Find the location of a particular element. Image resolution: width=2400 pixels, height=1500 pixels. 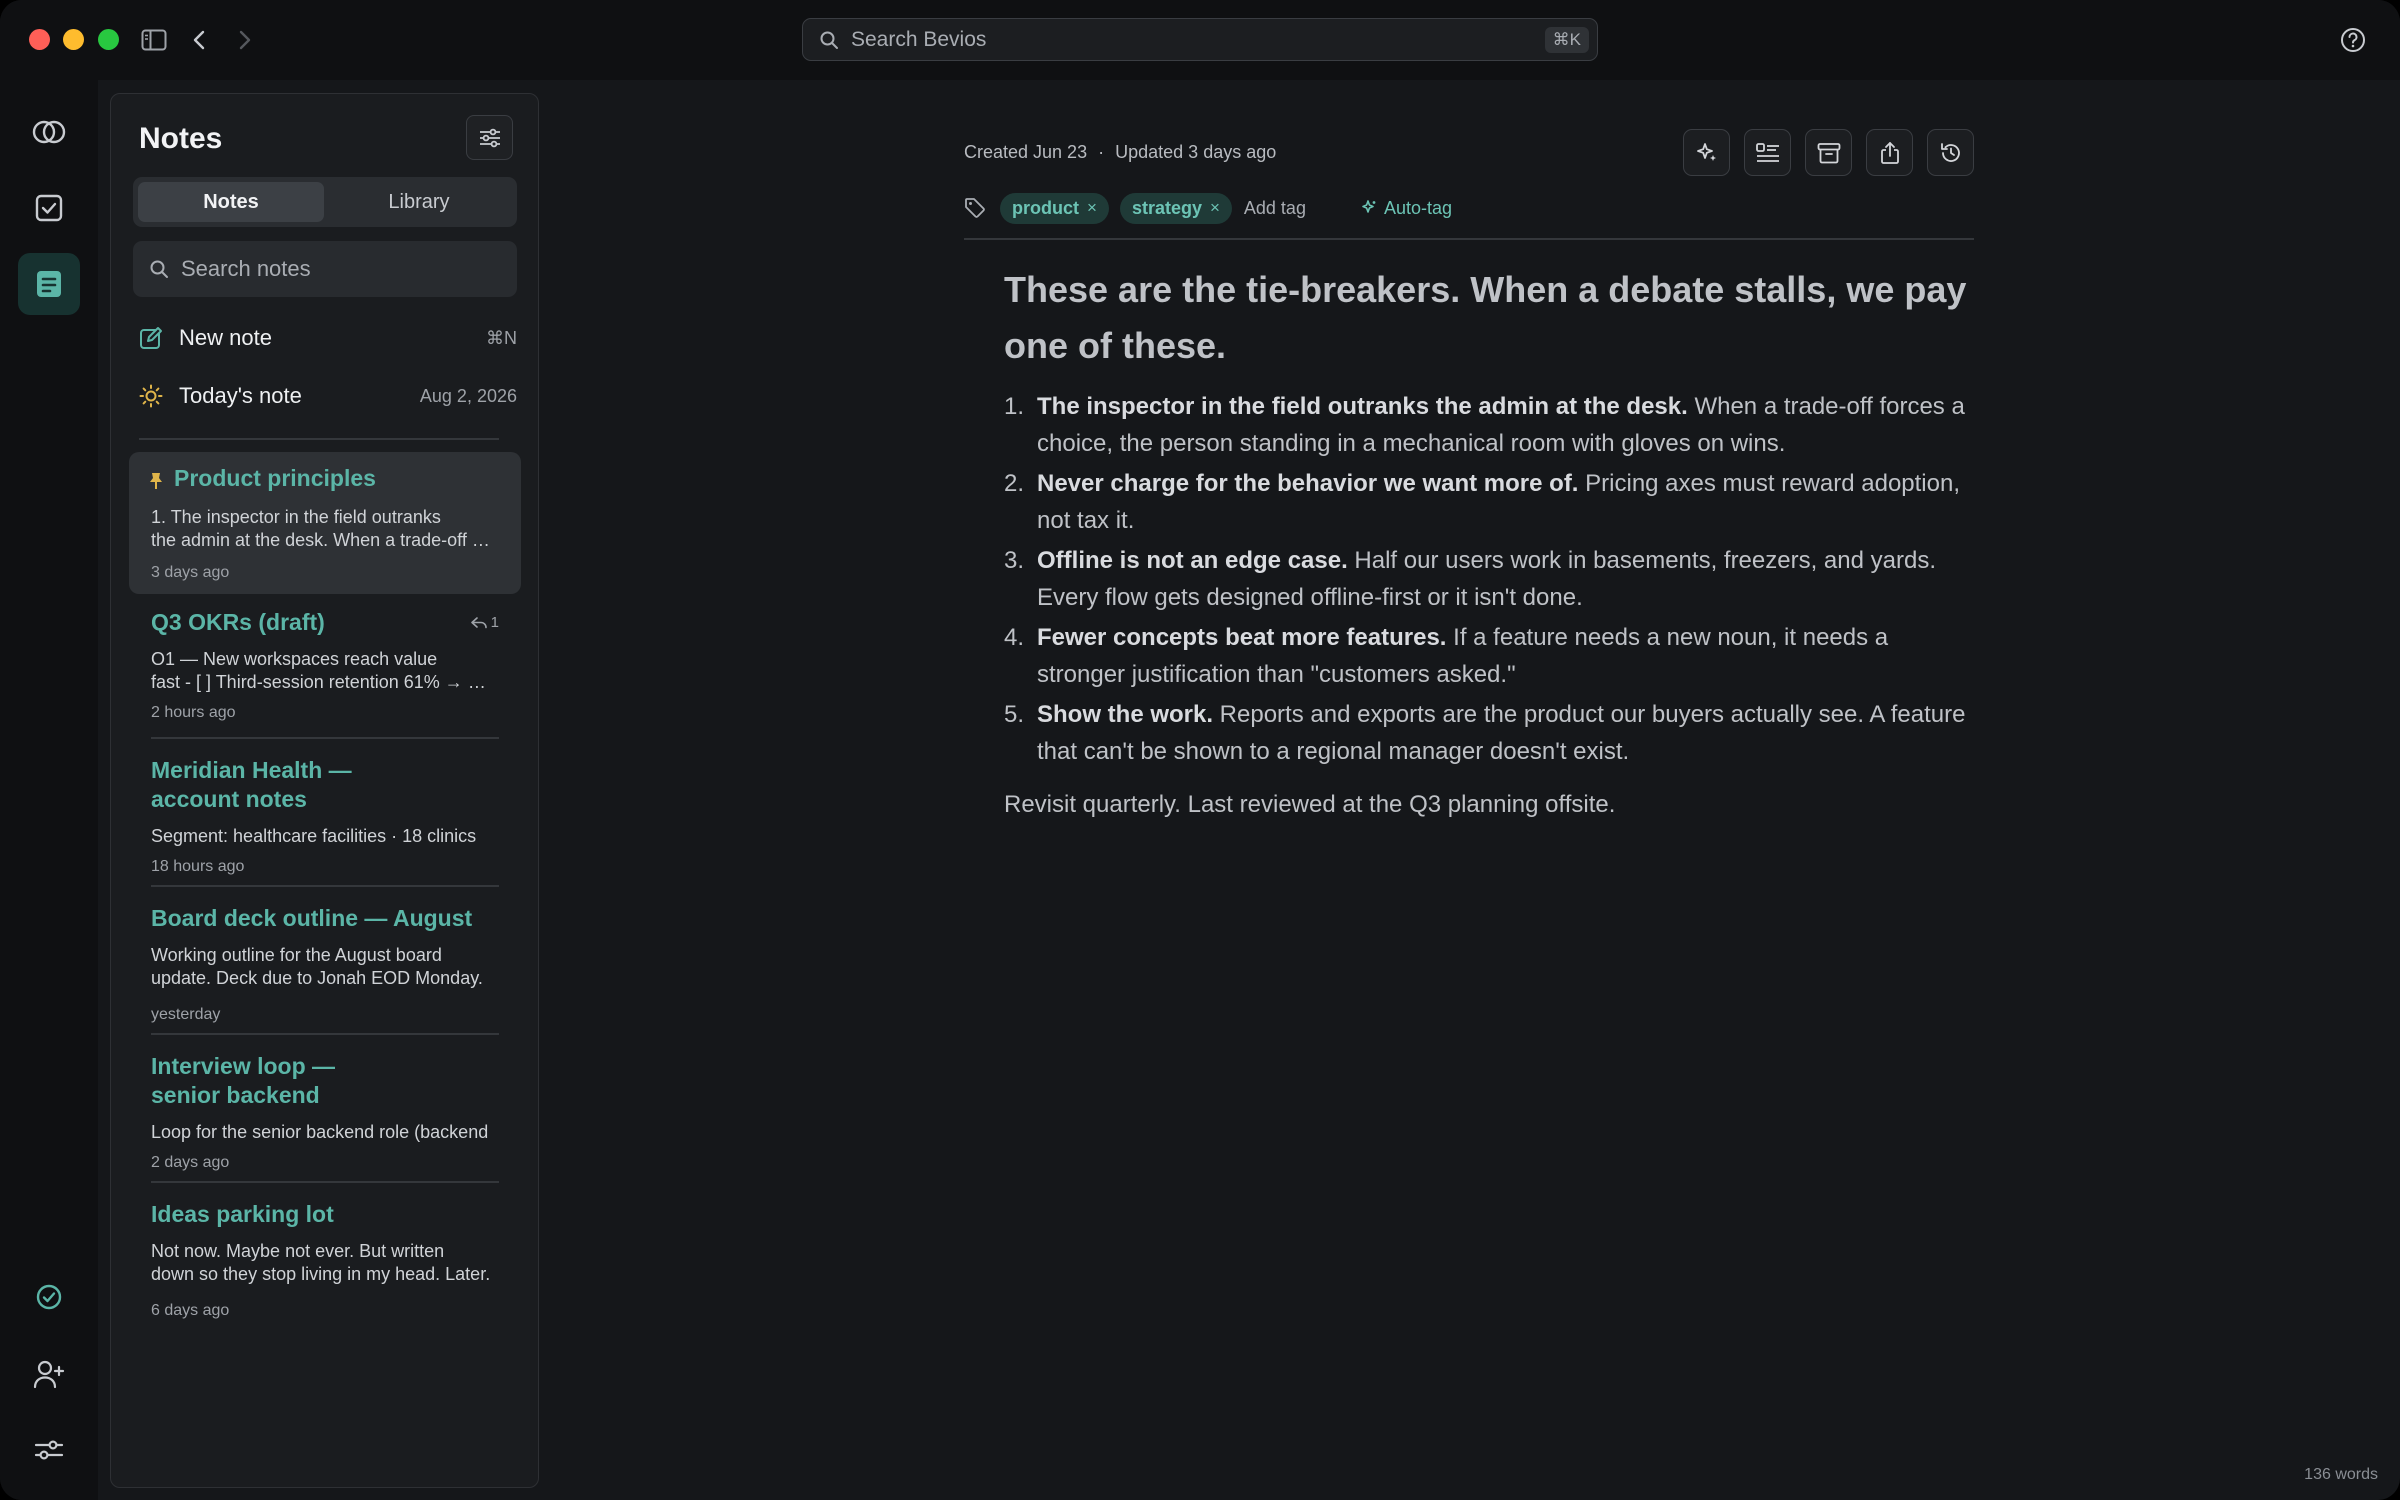

outline-button is located at coordinates (1767, 152).